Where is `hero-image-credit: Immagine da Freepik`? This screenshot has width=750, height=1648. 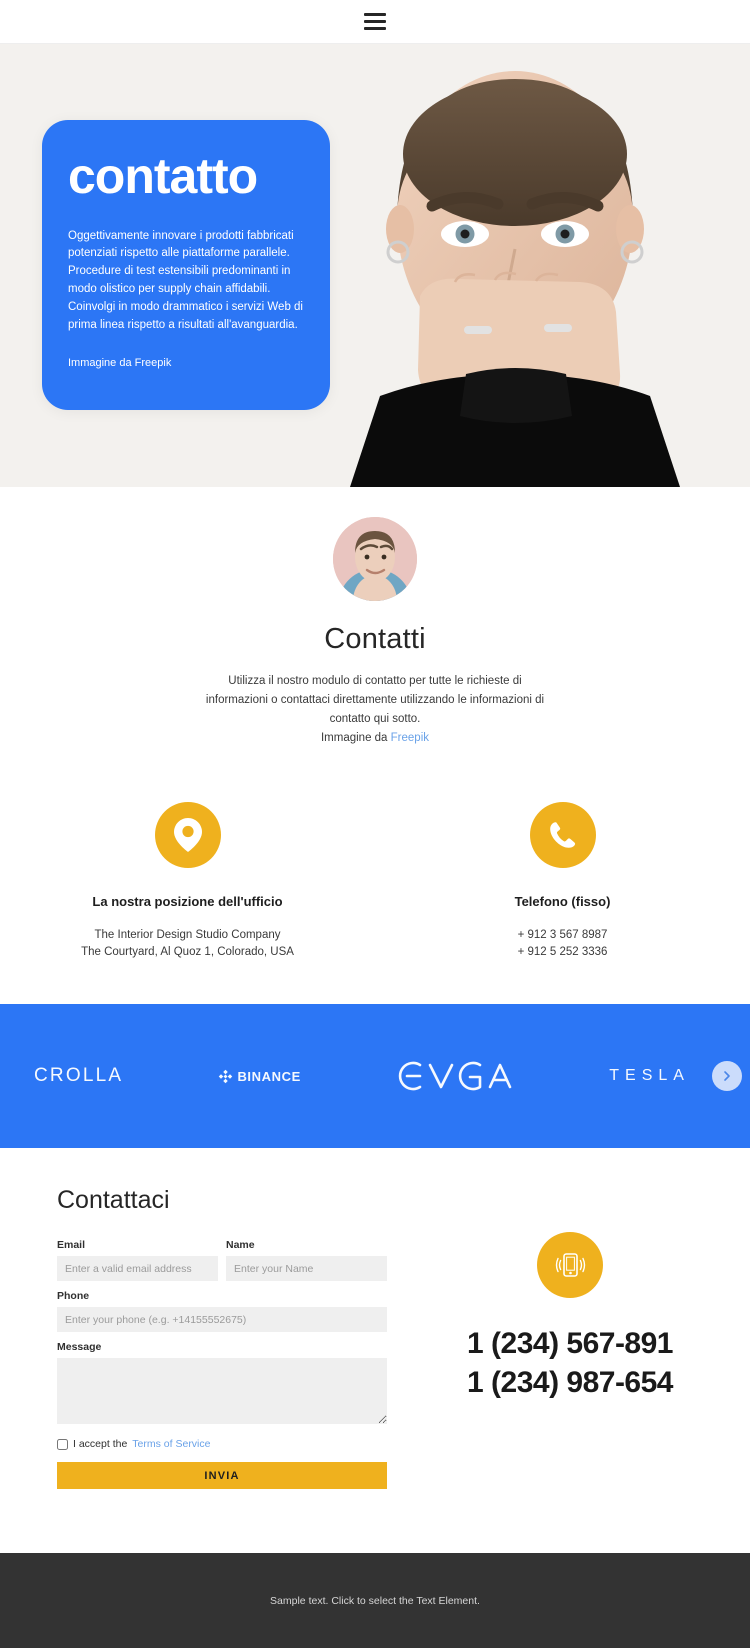 hero-image-credit: Immagine da Freepik is located at coordinates (120, 363).